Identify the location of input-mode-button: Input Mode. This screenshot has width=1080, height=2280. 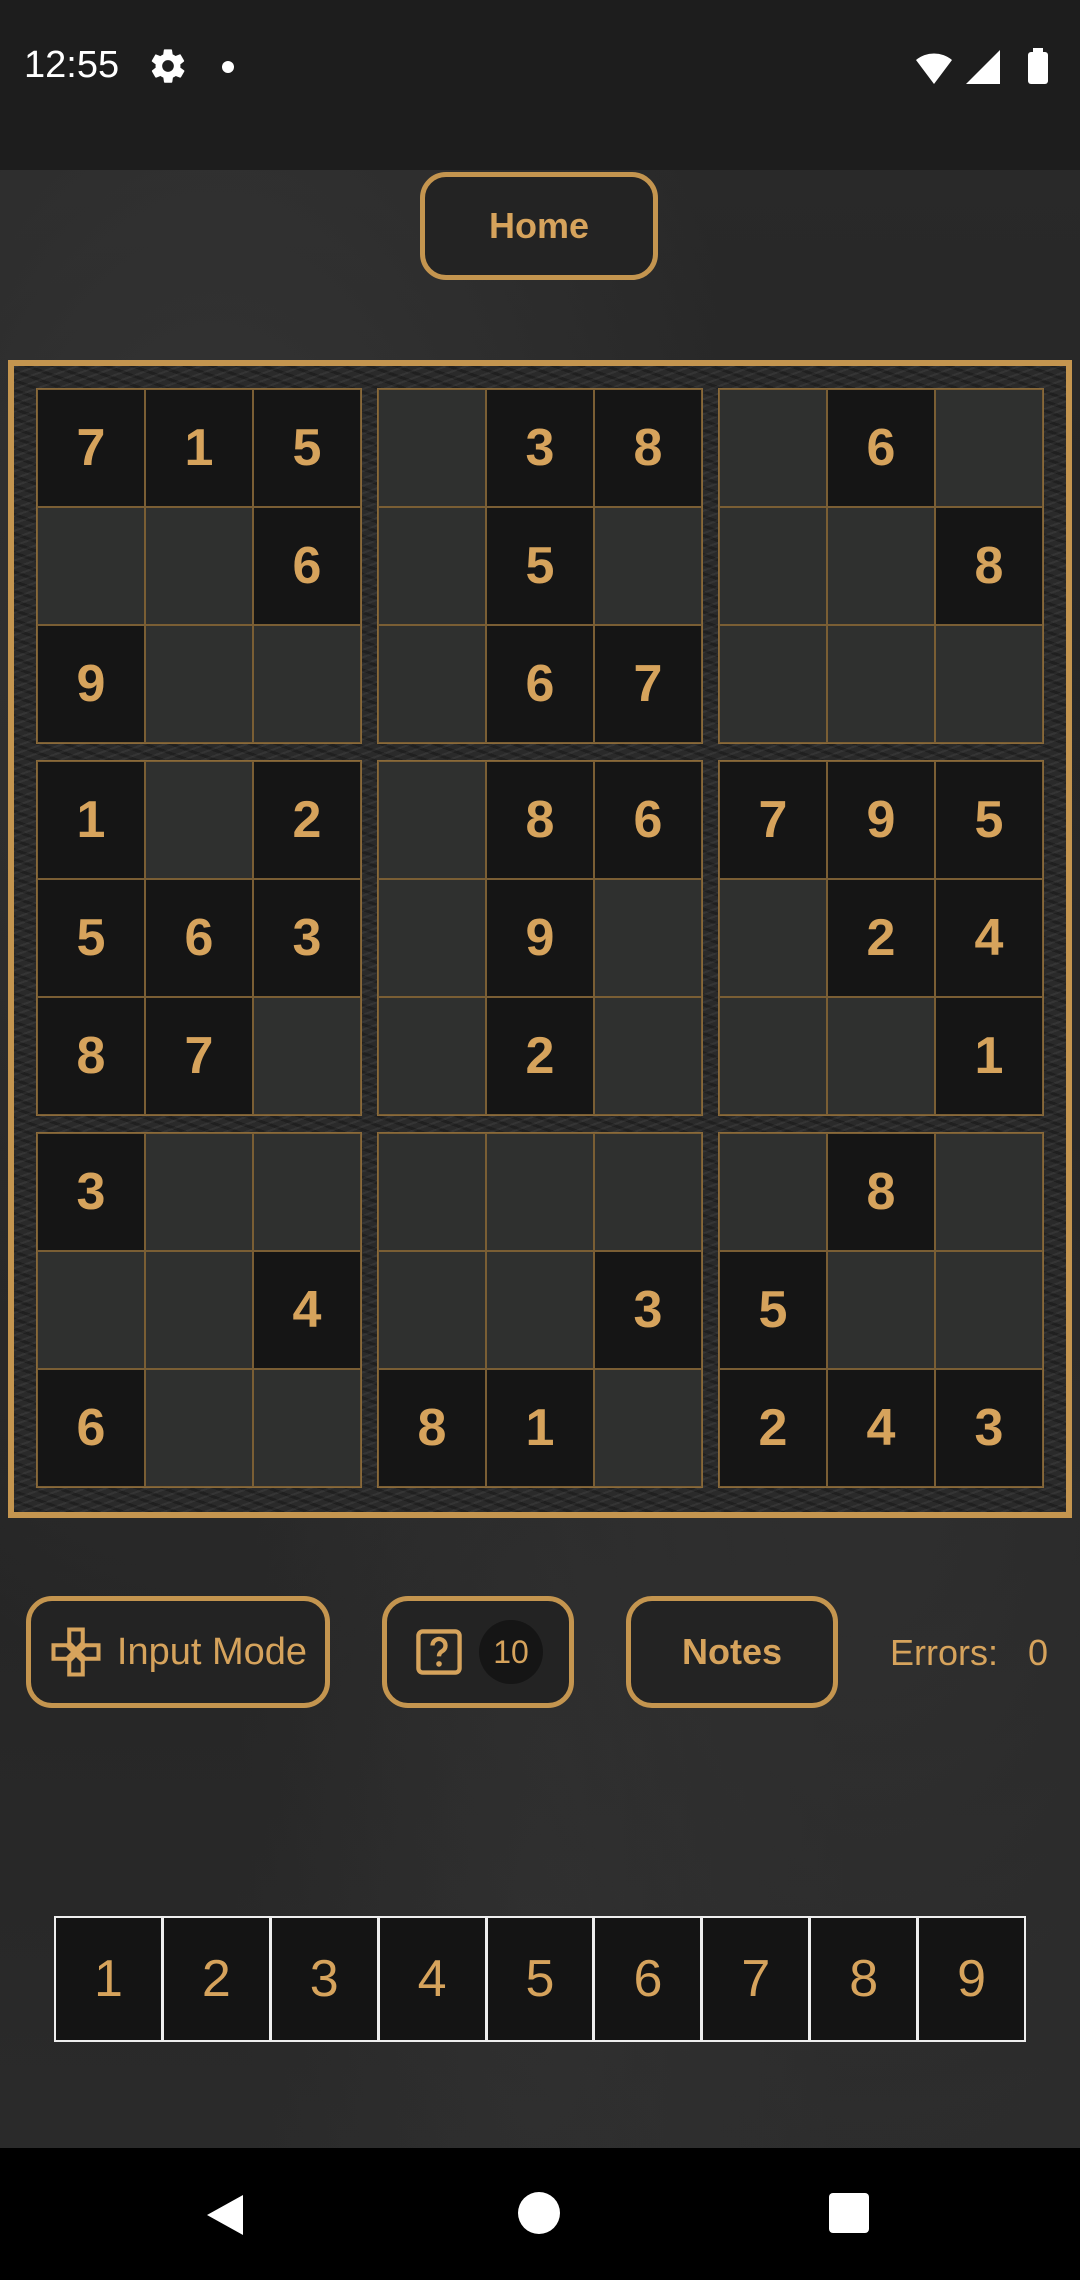
(178, 1652).